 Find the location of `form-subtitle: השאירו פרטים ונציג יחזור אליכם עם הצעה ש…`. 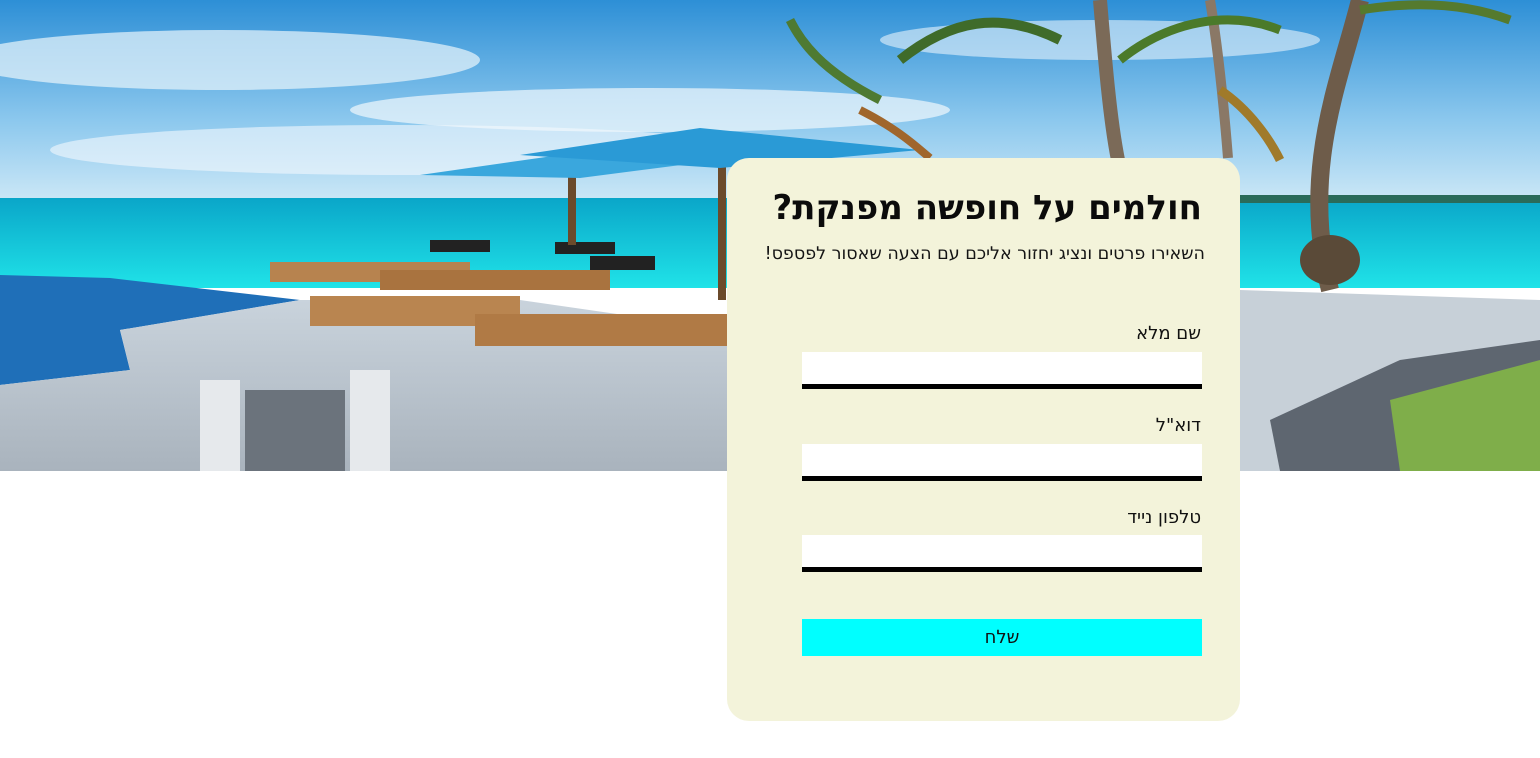

form-subtitle: השאירו פרטים ונציג יחזור אליכם עם הצעה ש… is located at coordinates (984, 254).